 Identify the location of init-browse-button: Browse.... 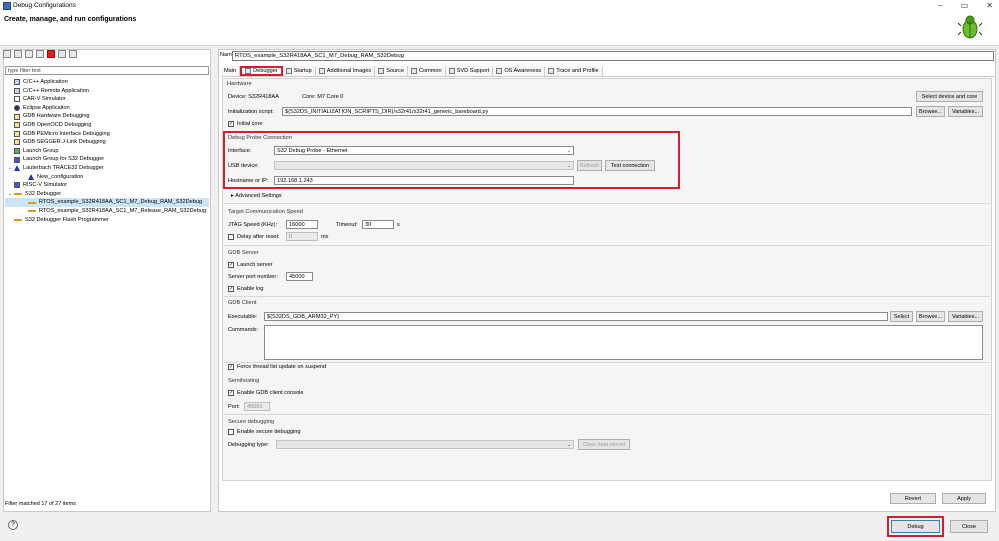
(930, 111).